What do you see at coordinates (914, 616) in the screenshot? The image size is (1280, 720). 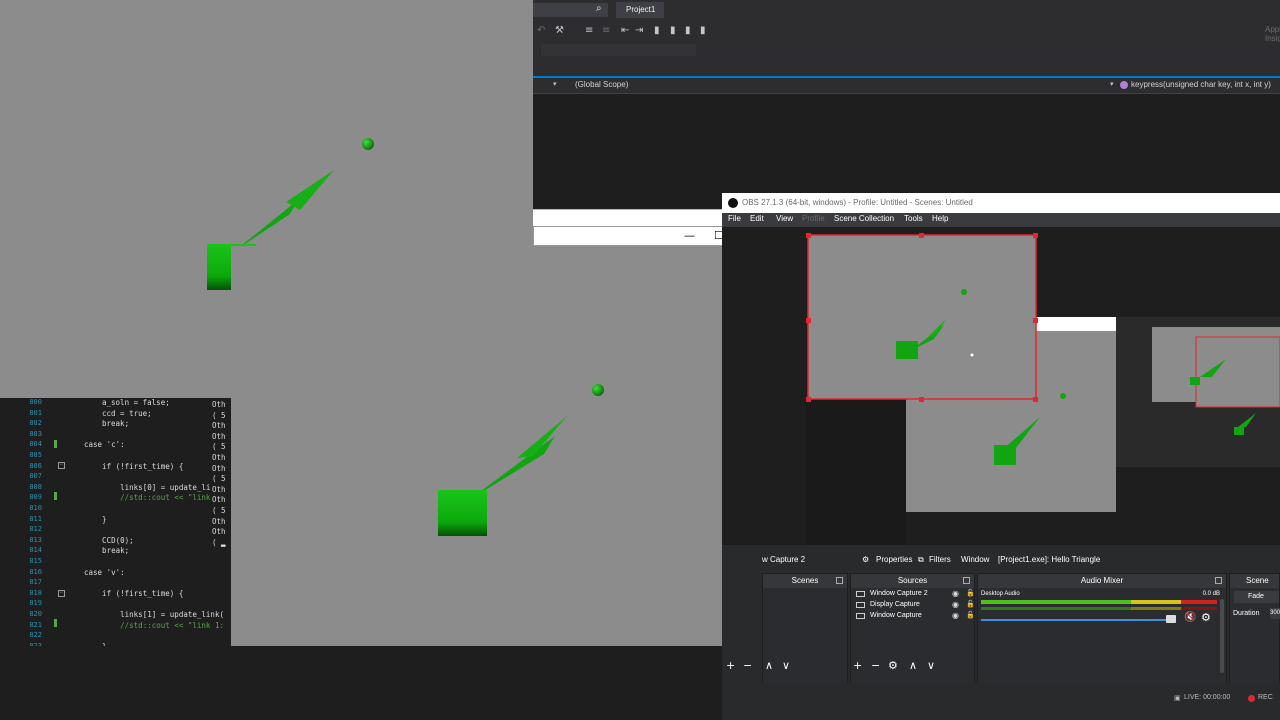 I see `source-row: Window Capture ◉ 🔓` at bounding box center [914, 616].